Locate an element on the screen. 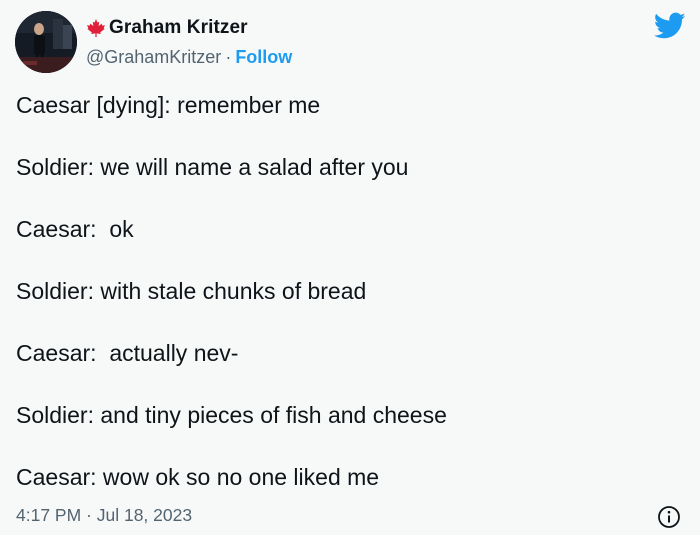  tweet-timestamp: 4:17 PM · Jul 18, 2023 is located at coordinates (104, 515).